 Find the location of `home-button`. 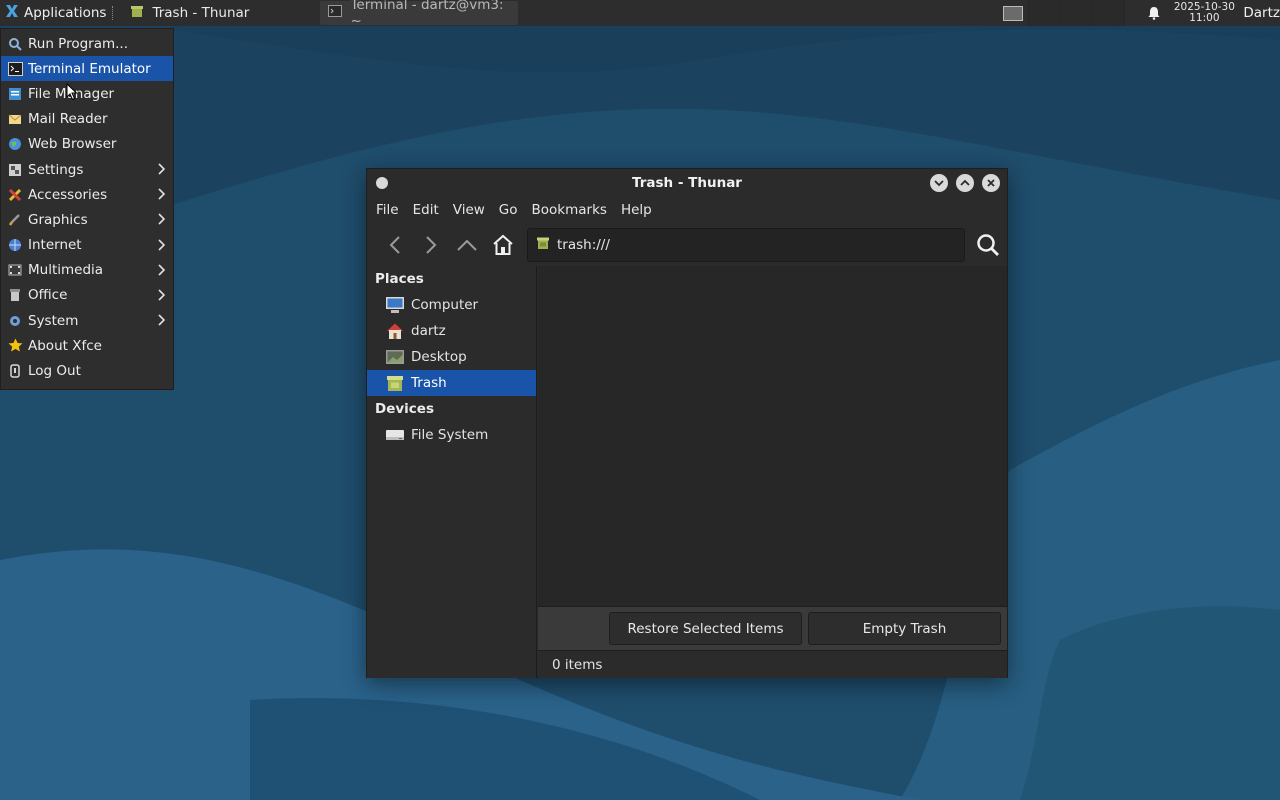

home-button is located at coordinates (503, 245).